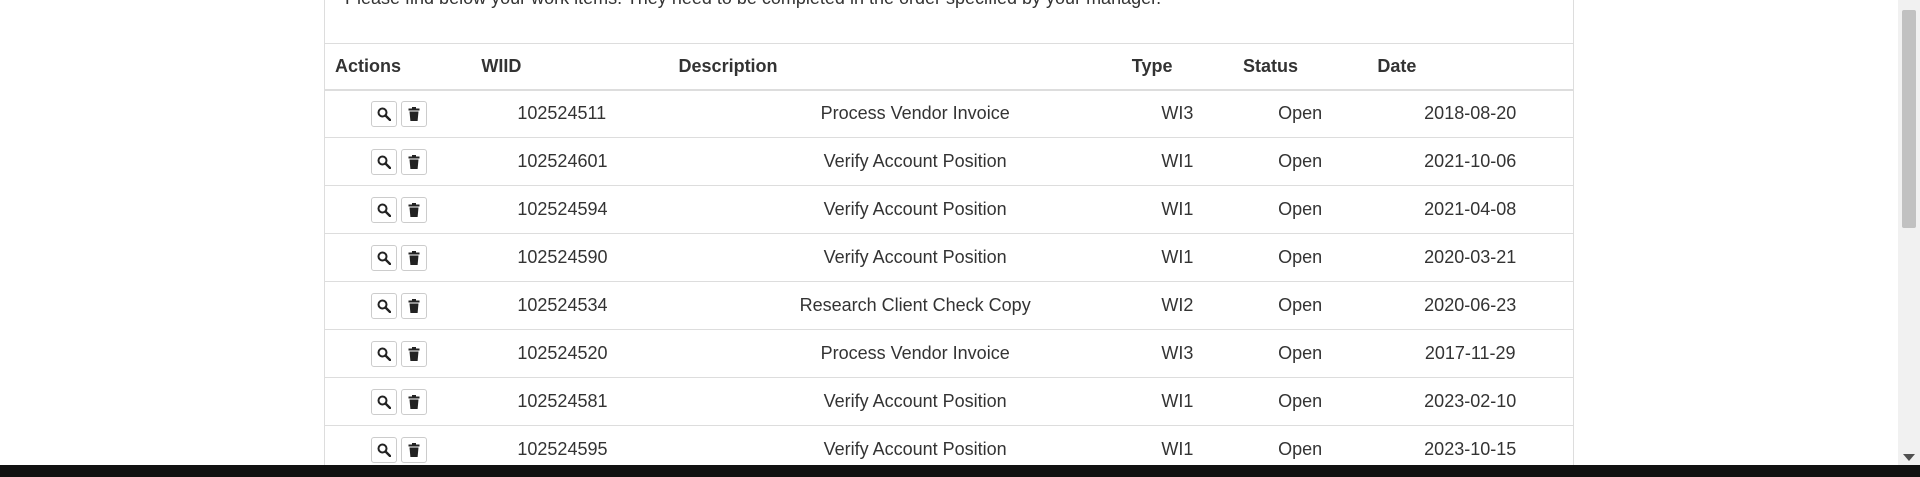  I want to click on scroll-down-arrow-icon, so click(1909, 457).